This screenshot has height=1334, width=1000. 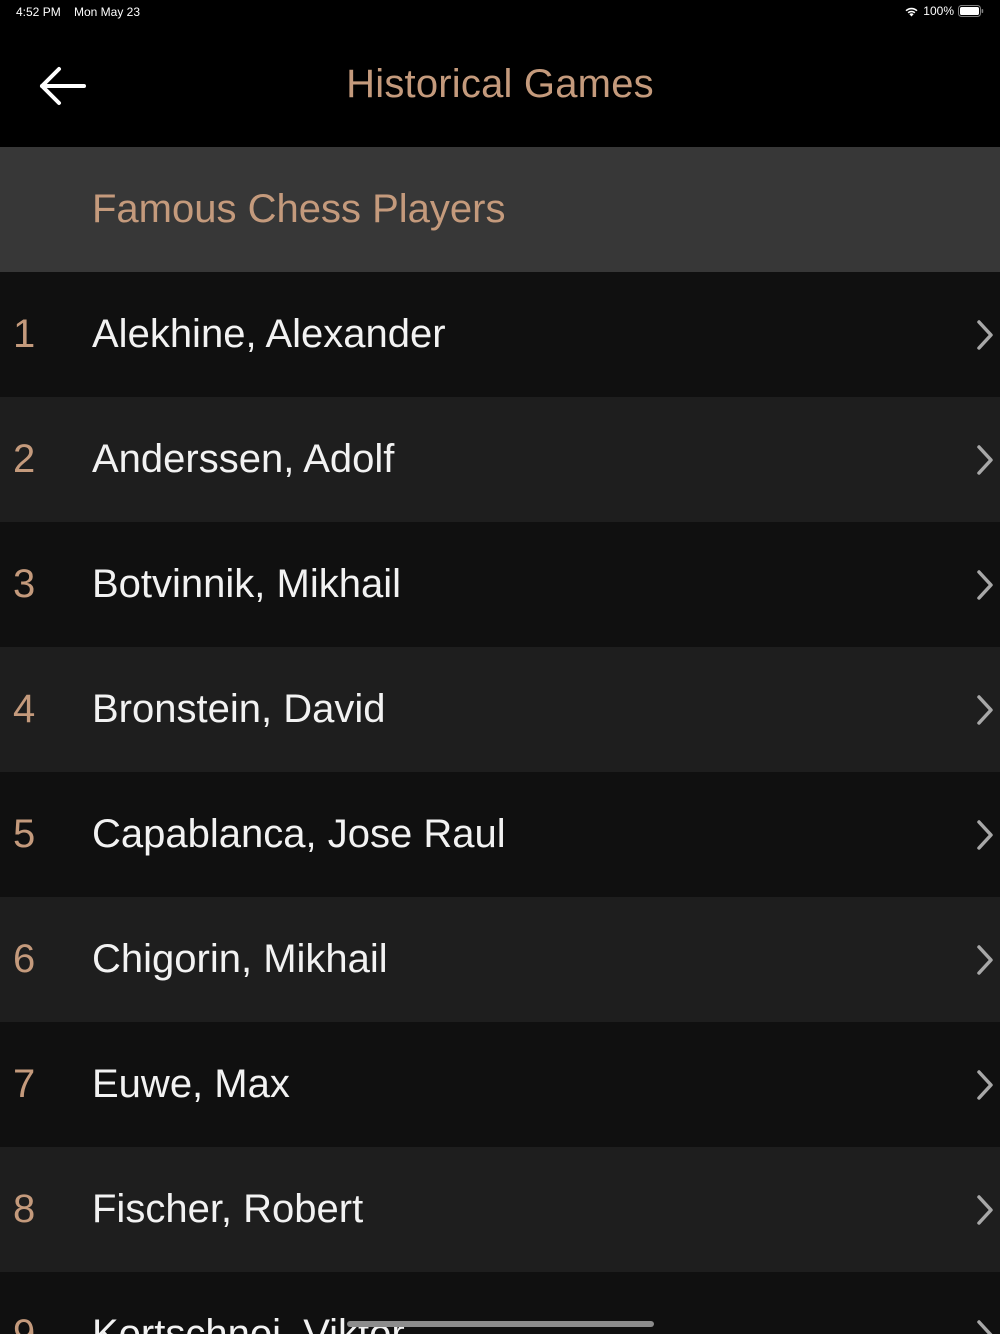 What do you see at coordinates (24, 334) in the screenshot?
I see `list-item-number: 1` at bounding box center [24, 334].